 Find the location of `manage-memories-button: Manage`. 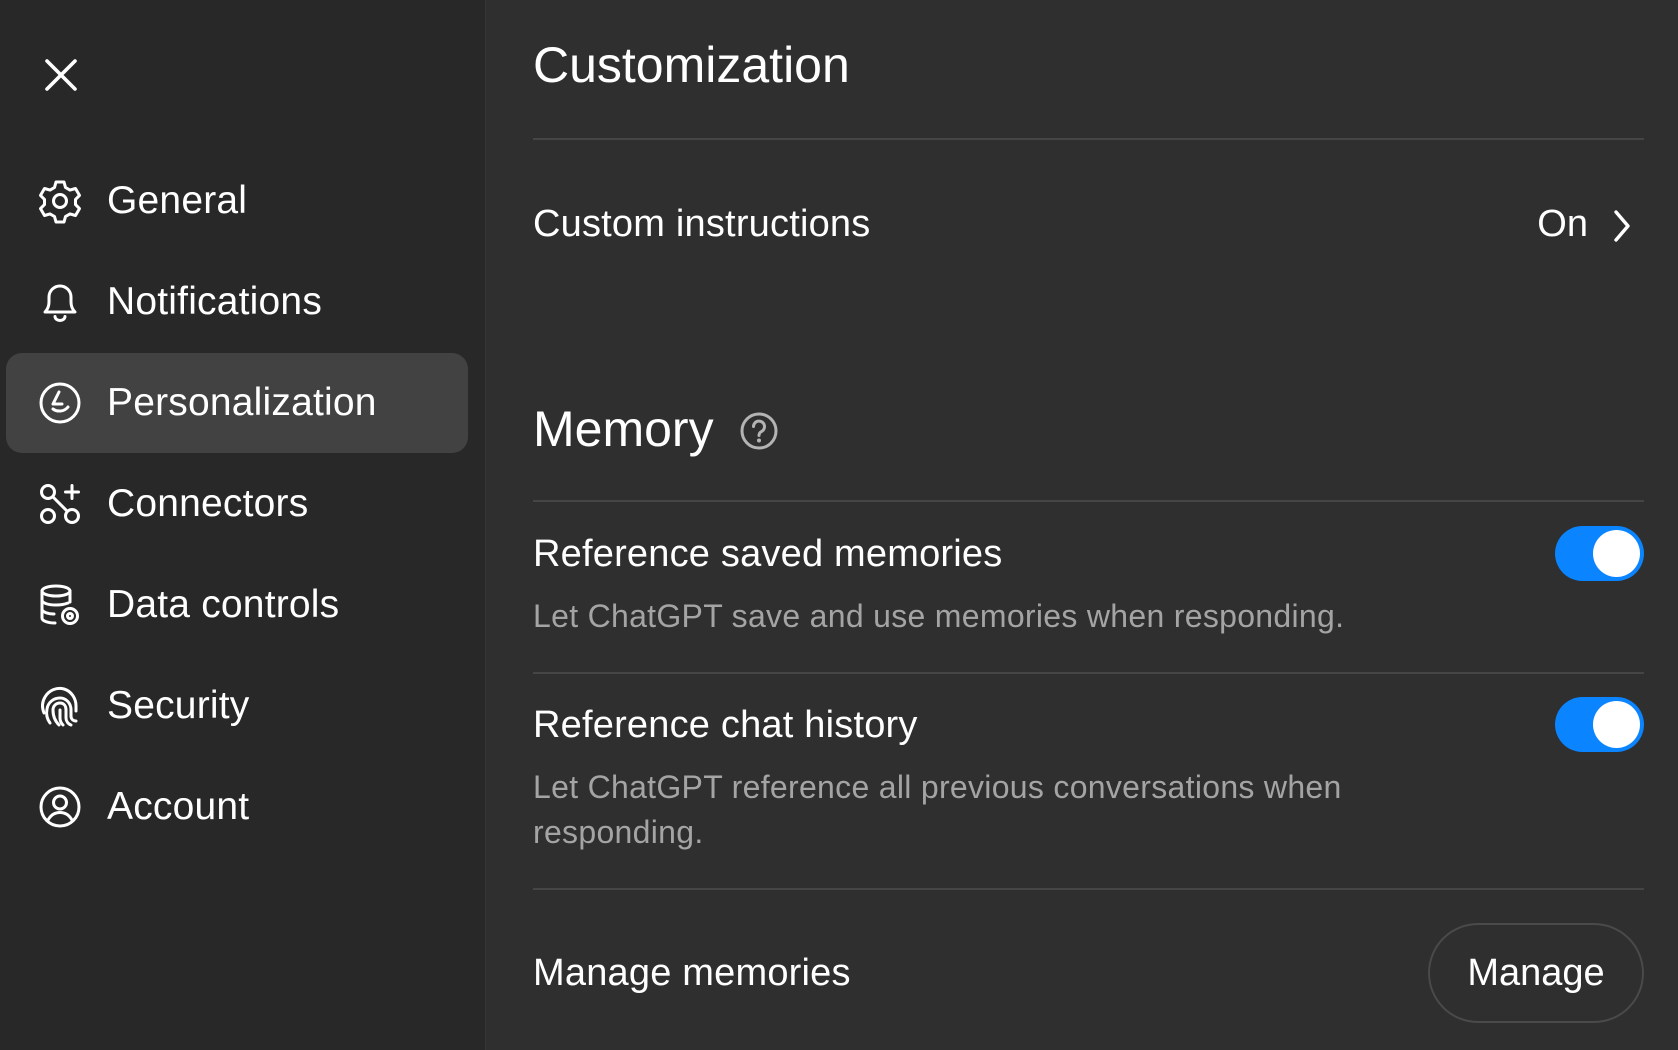

manage-memories-button: Manage is located at coordinates (1536, 973).